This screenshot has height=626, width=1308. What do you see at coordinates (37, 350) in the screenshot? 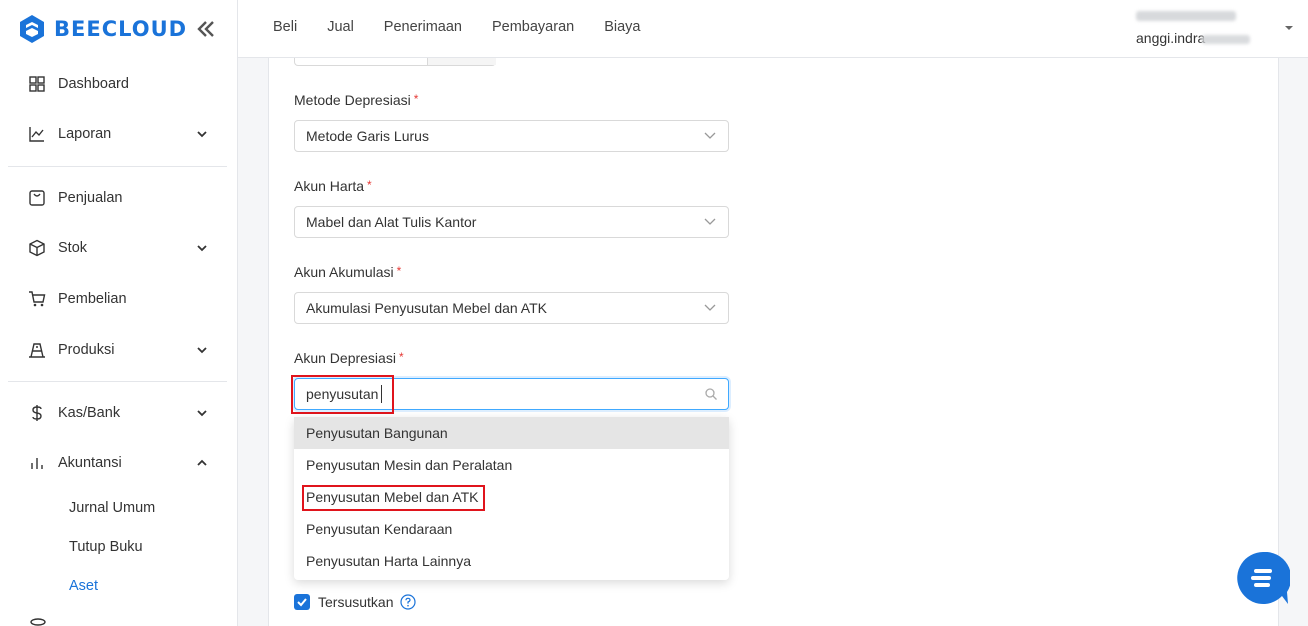
I see `factory-icon` at bounding box center [37, 350].